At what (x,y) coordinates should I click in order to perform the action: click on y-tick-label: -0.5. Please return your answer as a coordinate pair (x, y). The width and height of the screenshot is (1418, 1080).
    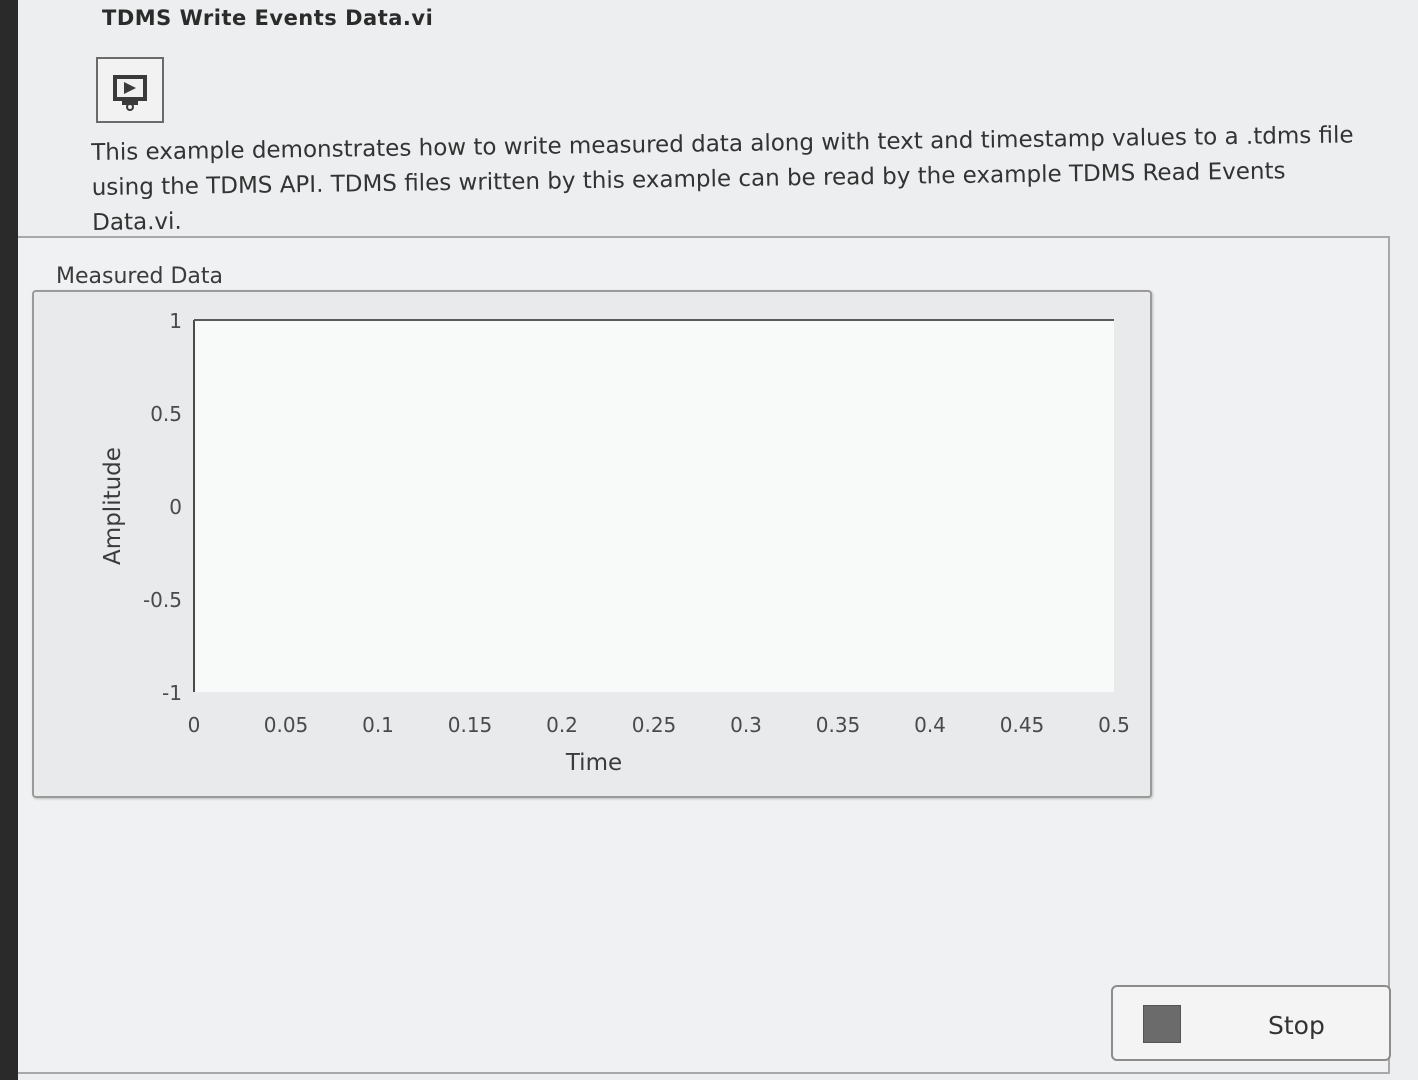
    Looking at the image, I should click on (162, 600).